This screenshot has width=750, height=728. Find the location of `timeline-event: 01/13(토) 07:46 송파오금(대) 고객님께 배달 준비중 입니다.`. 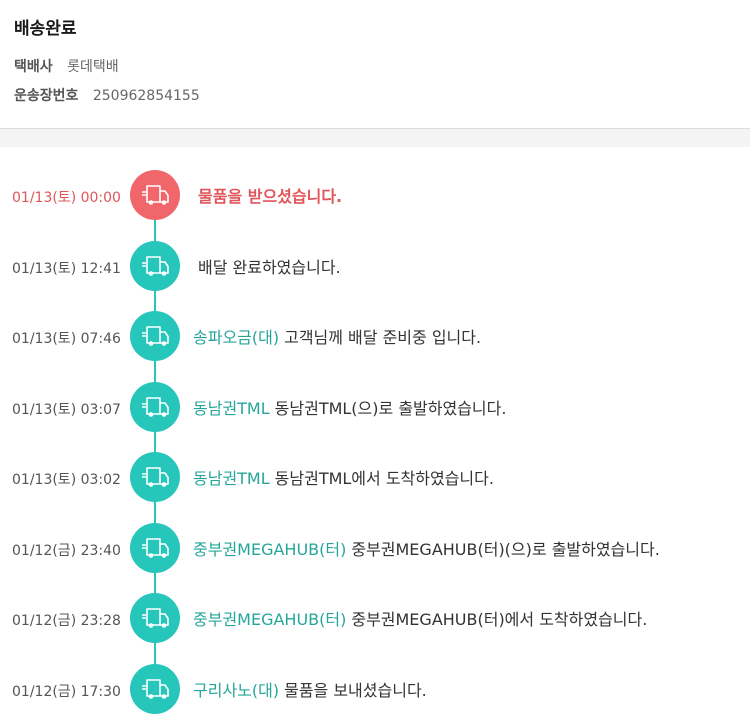

timeline-event: 01/13(토) 07:46 송파오금(대) 고객님께 배달 준비중 입니다. is located at coordinates (375, 336).